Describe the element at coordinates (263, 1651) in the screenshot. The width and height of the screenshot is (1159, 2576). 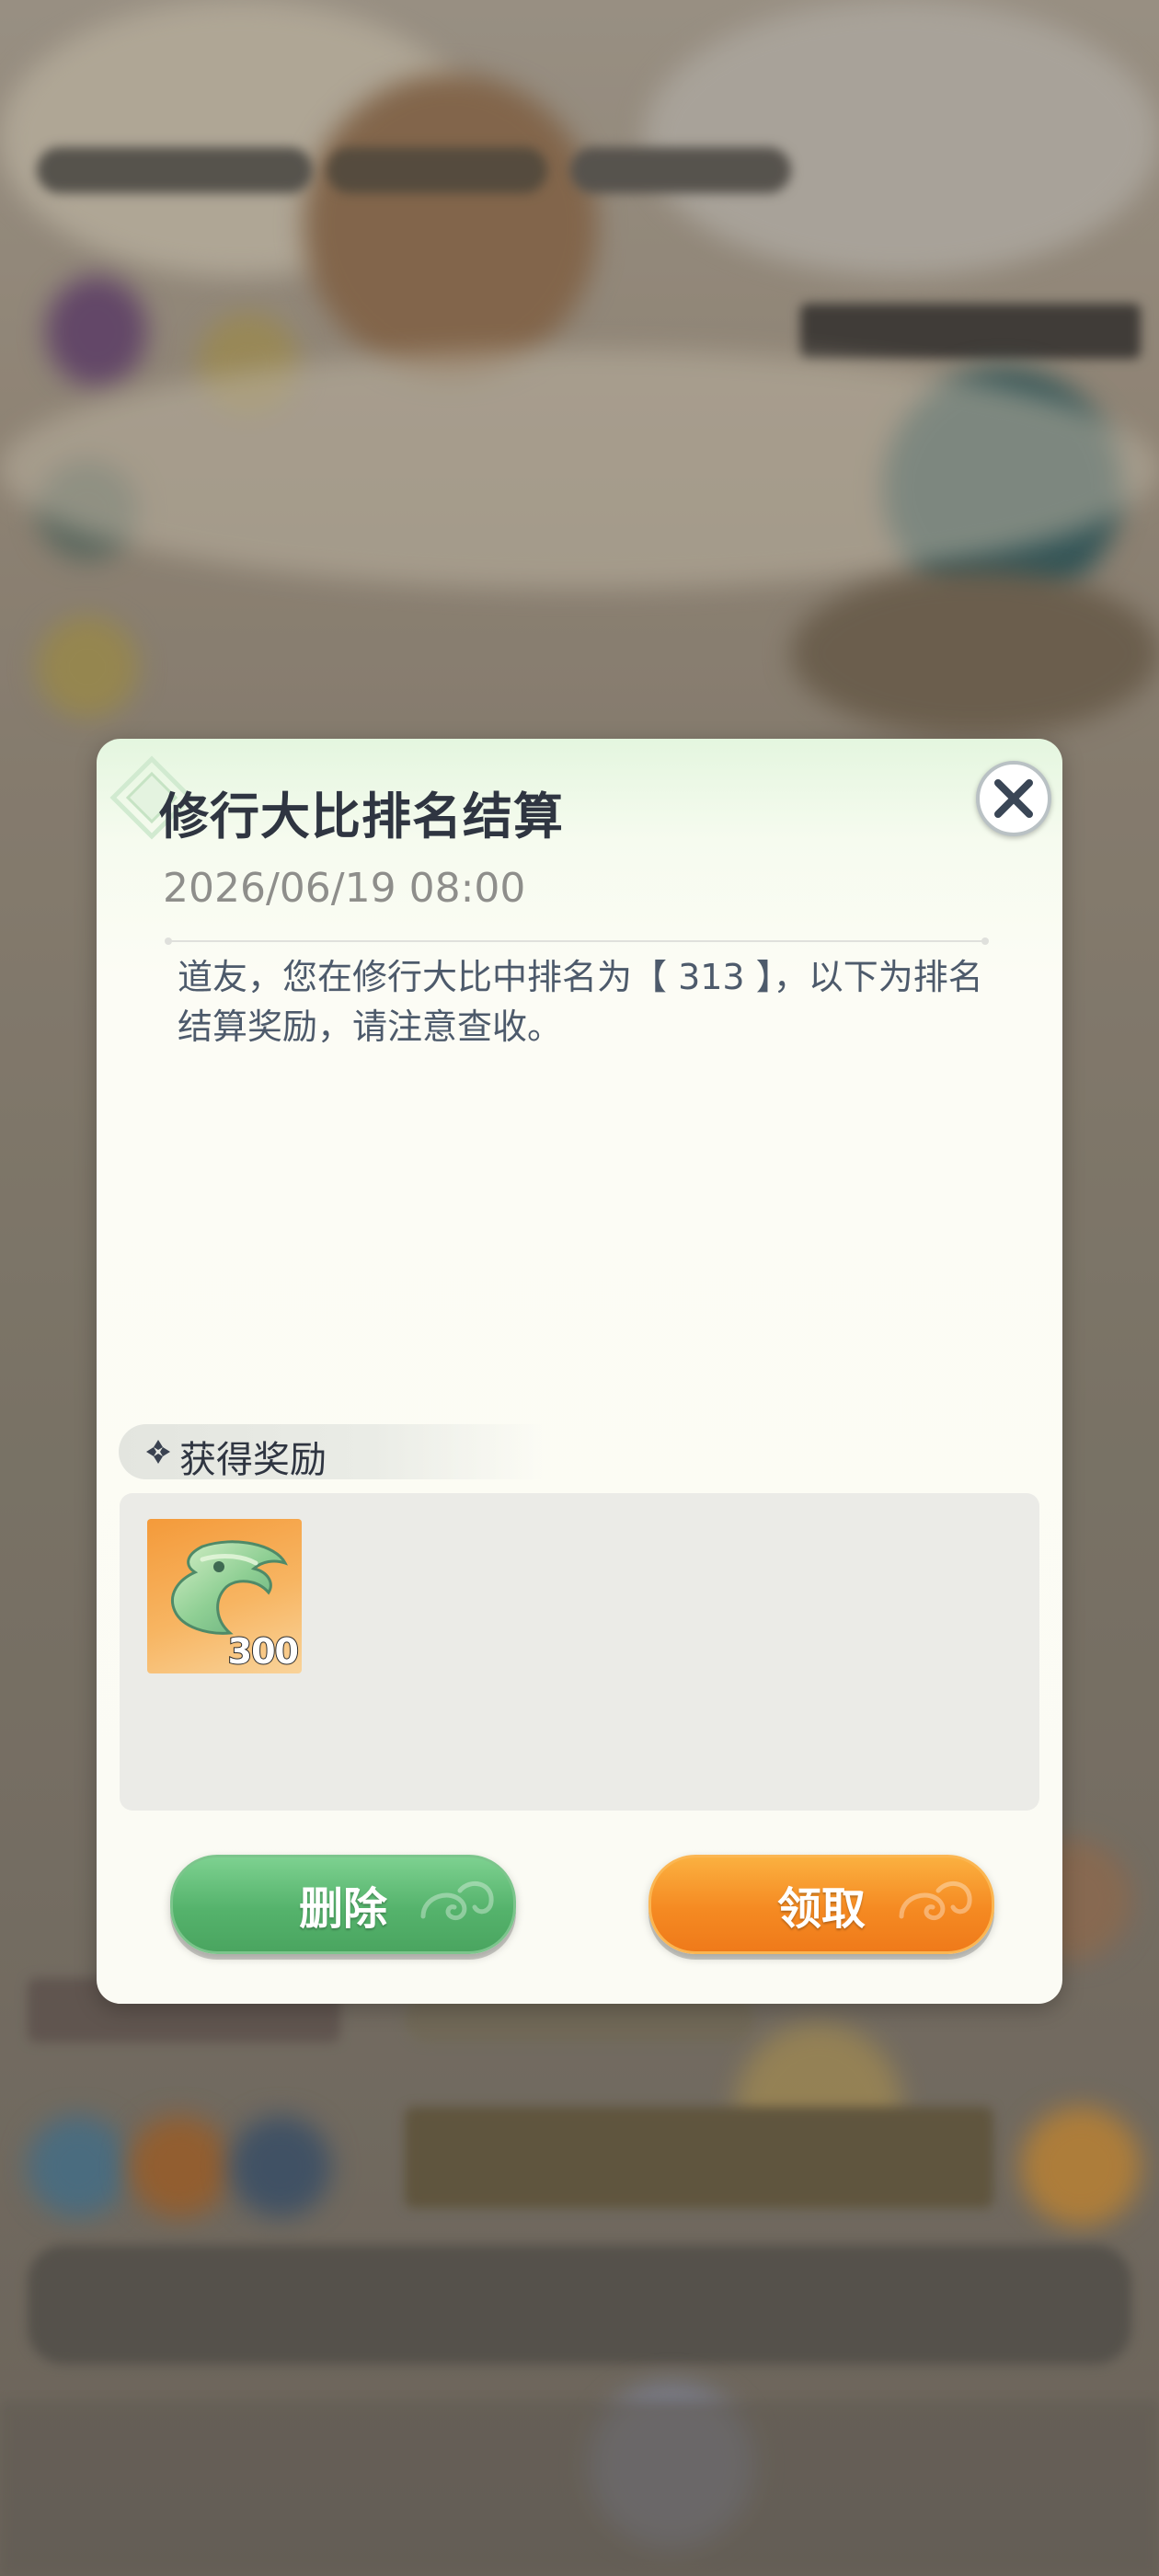
I see `reward-count: 300` at that location.